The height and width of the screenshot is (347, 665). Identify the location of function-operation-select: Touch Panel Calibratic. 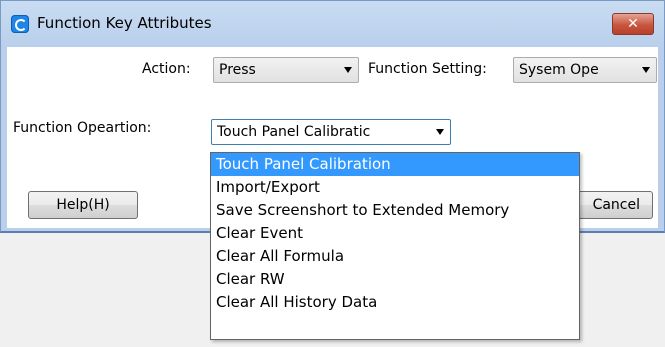
(331, 132).